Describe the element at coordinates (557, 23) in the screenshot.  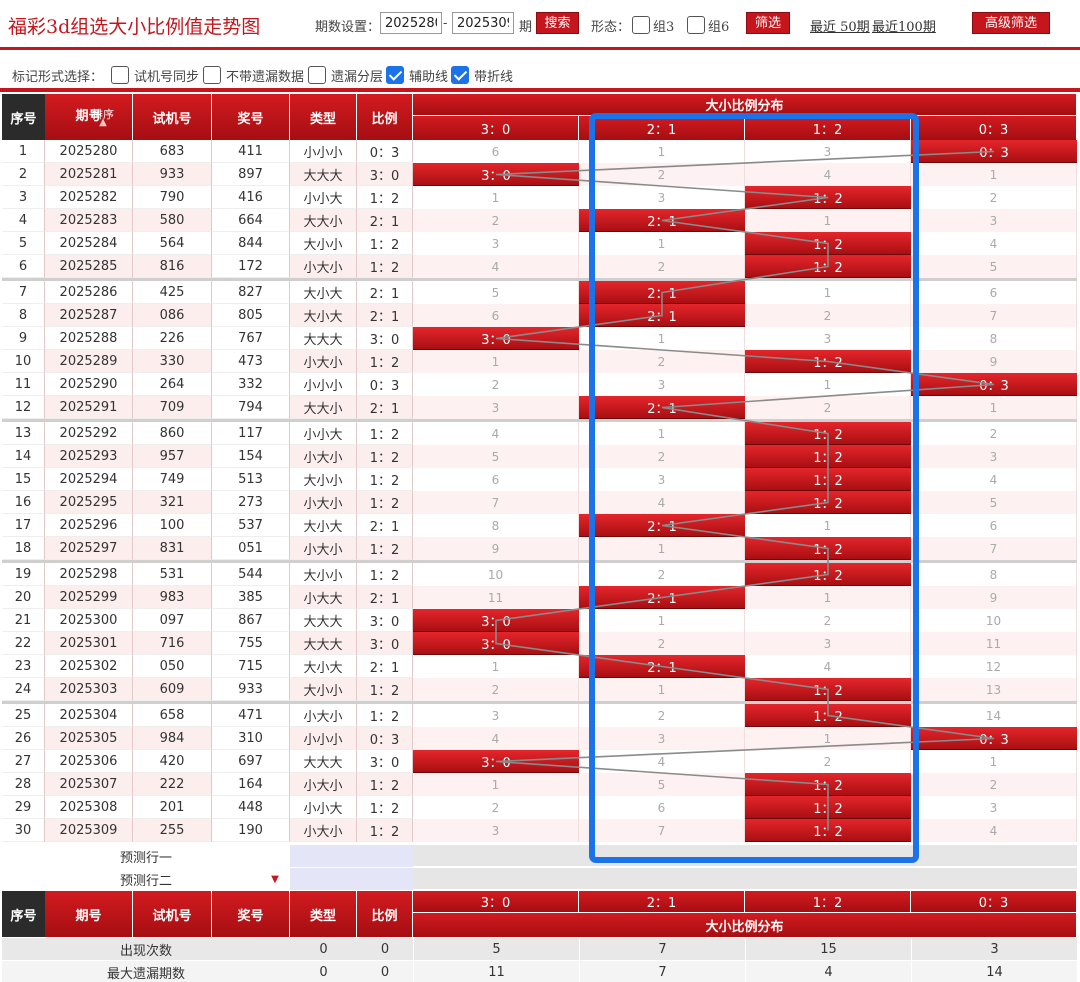
I see `search-button: 搜索` at that location.